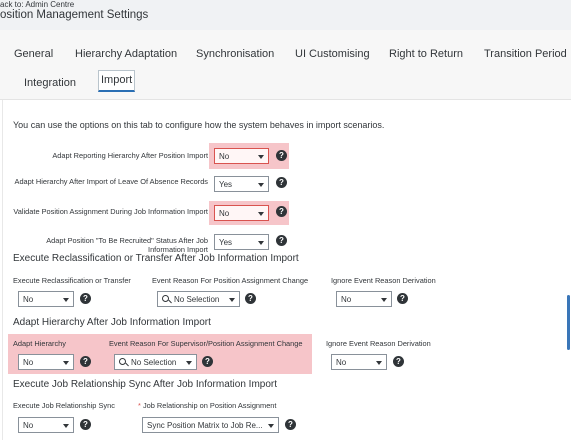 This screenshot has width=571, height=440. Describe the element at coordinates (46, 362) in the screenshot. I see `adapt-hierarchy-select: No` at that location.